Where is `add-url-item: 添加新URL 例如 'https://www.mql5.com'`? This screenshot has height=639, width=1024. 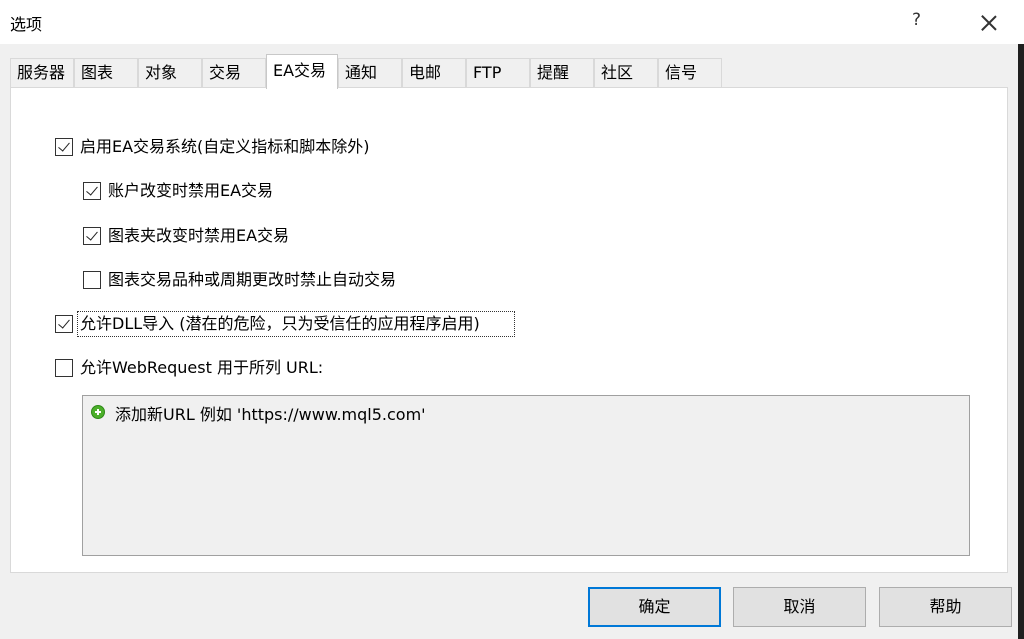
add-url-item: 添加新URL 例如 'https://www.mql5.com' is located at coordinates (270, 413).